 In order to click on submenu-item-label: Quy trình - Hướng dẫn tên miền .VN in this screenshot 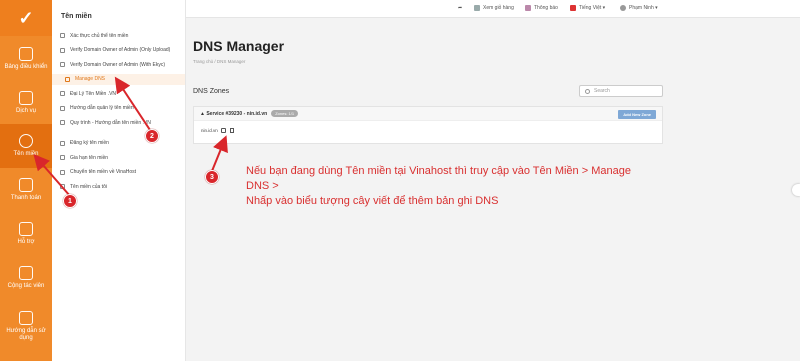, I will do `click(110, 122)`.